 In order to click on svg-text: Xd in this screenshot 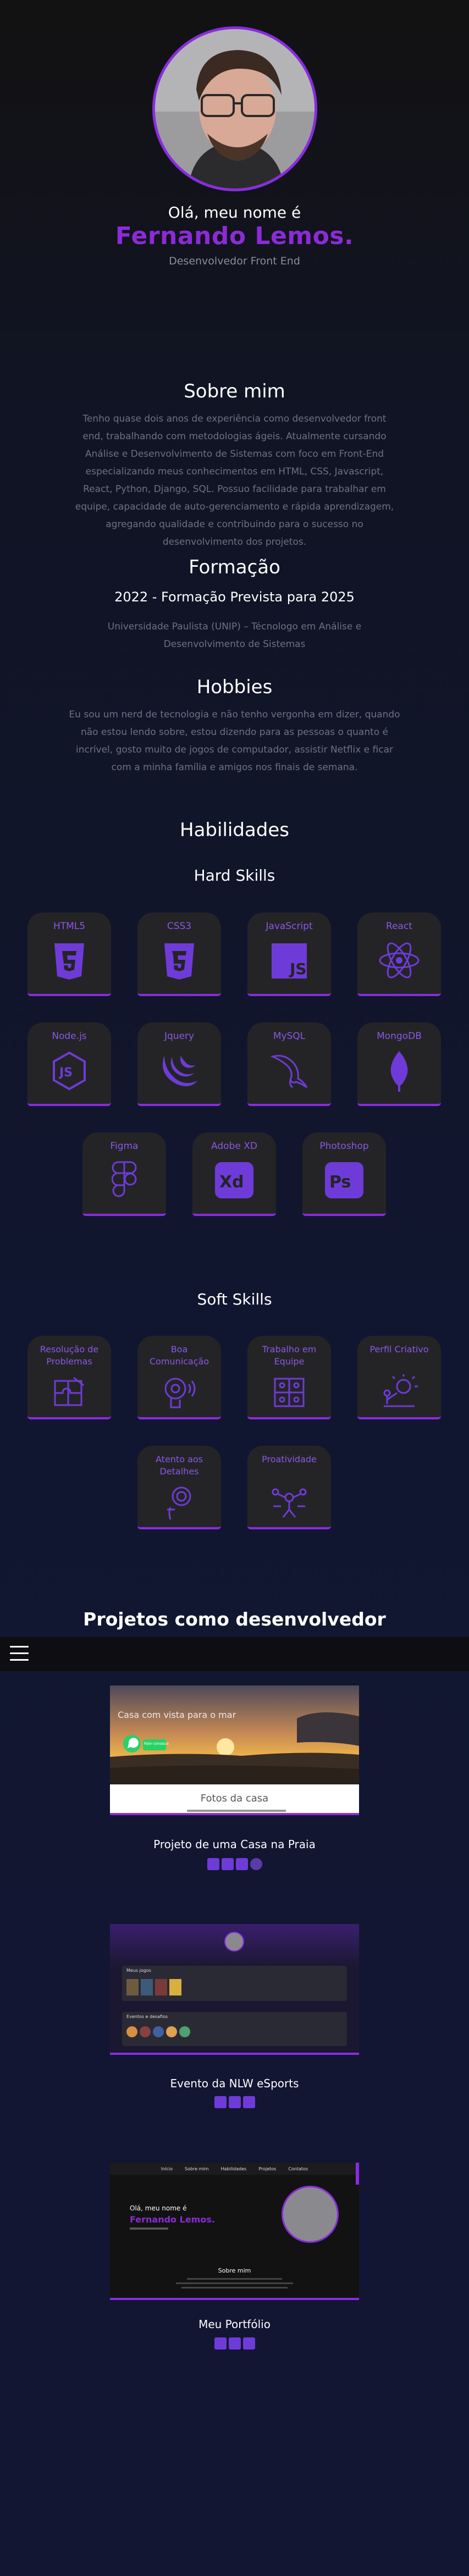, I will do `click(231, 1182)`.